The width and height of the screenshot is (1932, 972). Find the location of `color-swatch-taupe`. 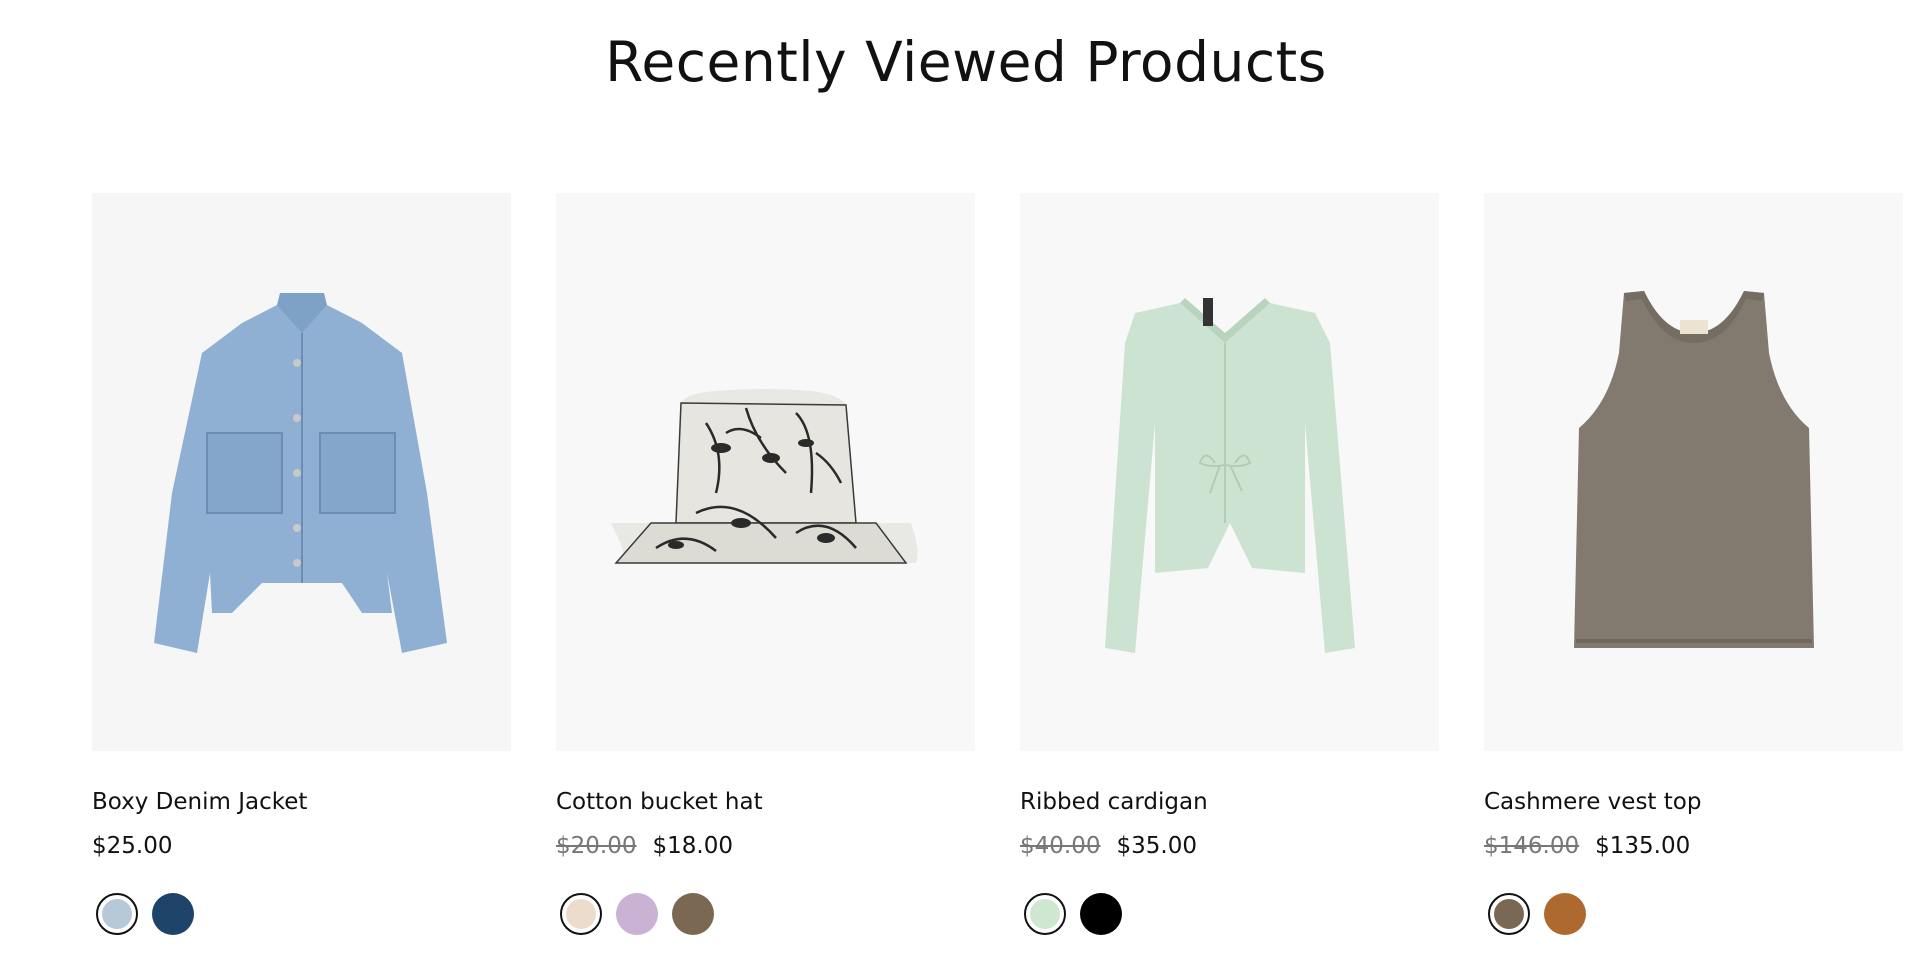

color-swatch-taupe is located at coordinates (1509, 914).